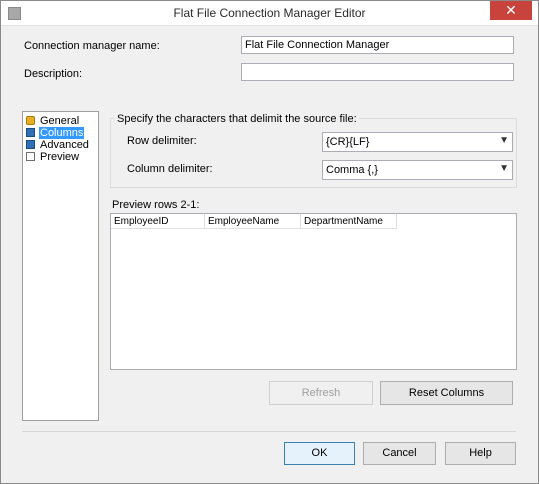 The width and height of the screenshot is (539, 484). What do you see at coordinates (399, 453) in the screenshot?
I see `cancel-button: Cancel` at bounding box center [399, 453].